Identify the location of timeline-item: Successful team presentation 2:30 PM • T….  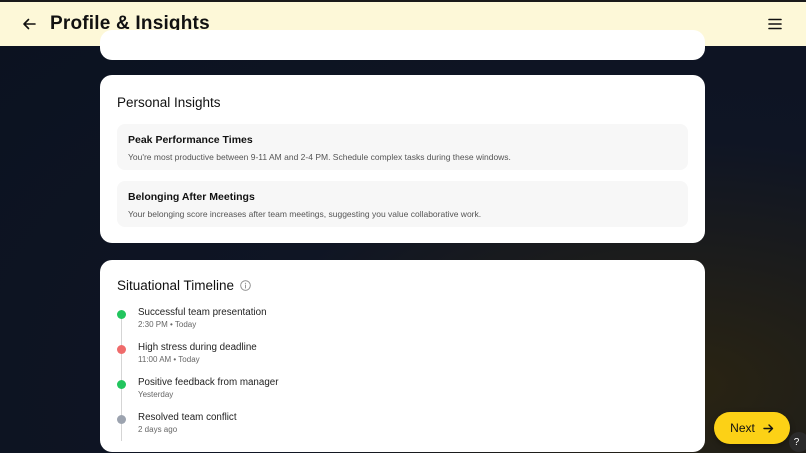
(402, 324).